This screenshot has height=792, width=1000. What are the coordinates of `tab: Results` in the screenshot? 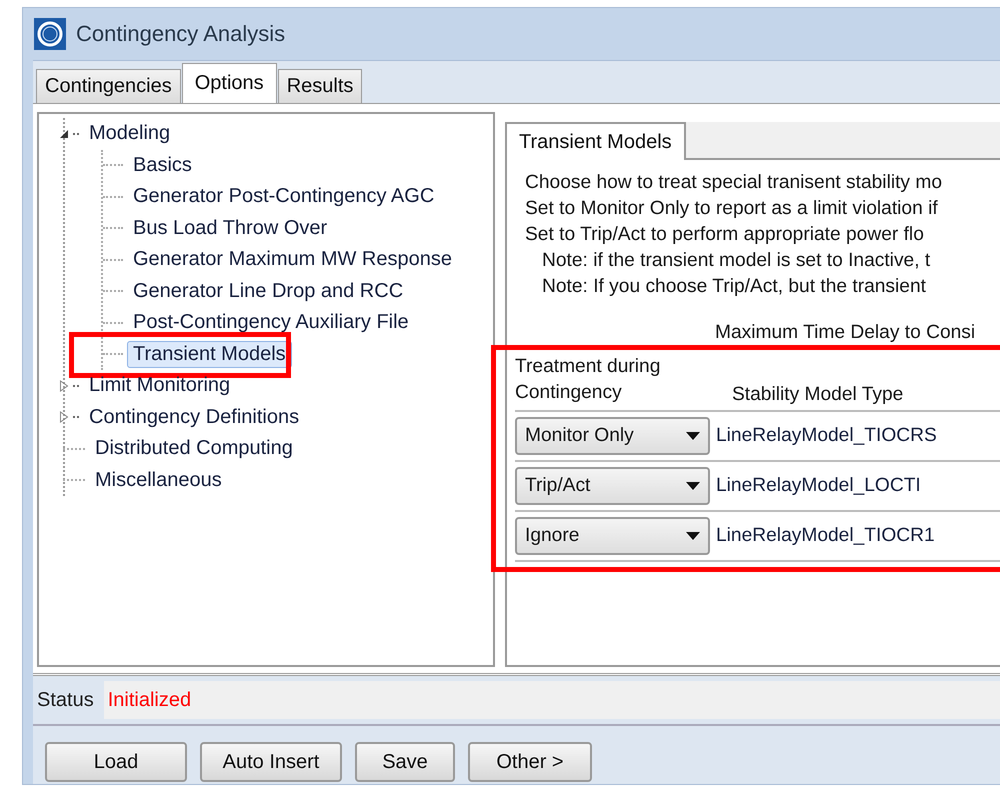 It's located at (320, 86).